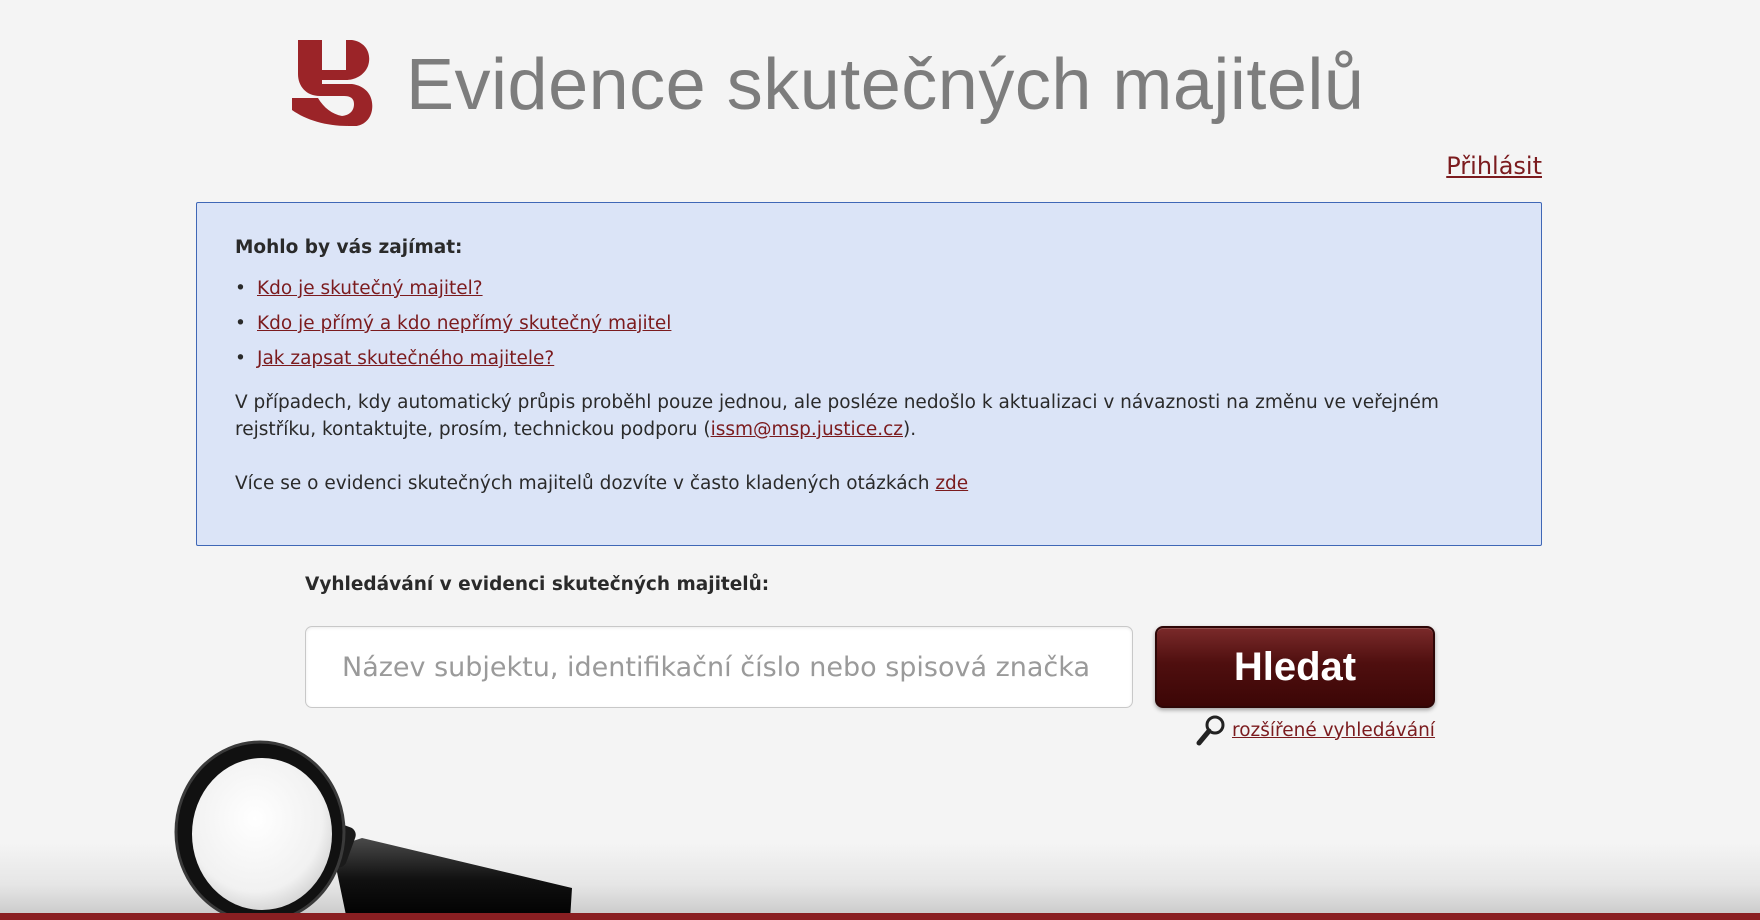 The height and width of the screenshot is (920, 1760). What do you see at coordinates (869, 288) in the screenshot?
I see `list-item: • Kdo je skutečný majitel?` at bounding box center [869, 288].